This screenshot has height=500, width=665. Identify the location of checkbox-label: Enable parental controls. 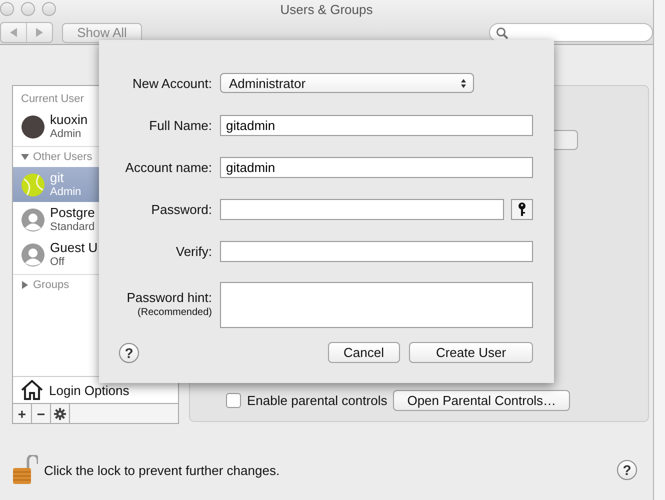
(317, 400).